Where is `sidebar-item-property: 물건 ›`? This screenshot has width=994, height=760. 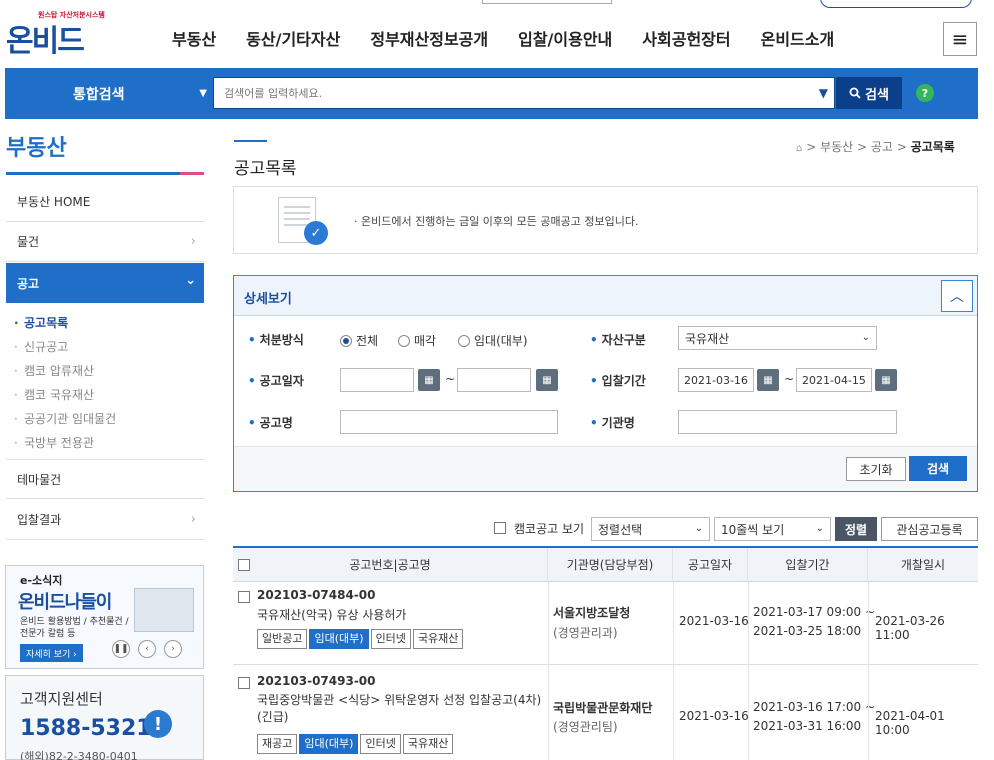 sidebar-item-property: 물건 › is located at coordinates (105, 242).